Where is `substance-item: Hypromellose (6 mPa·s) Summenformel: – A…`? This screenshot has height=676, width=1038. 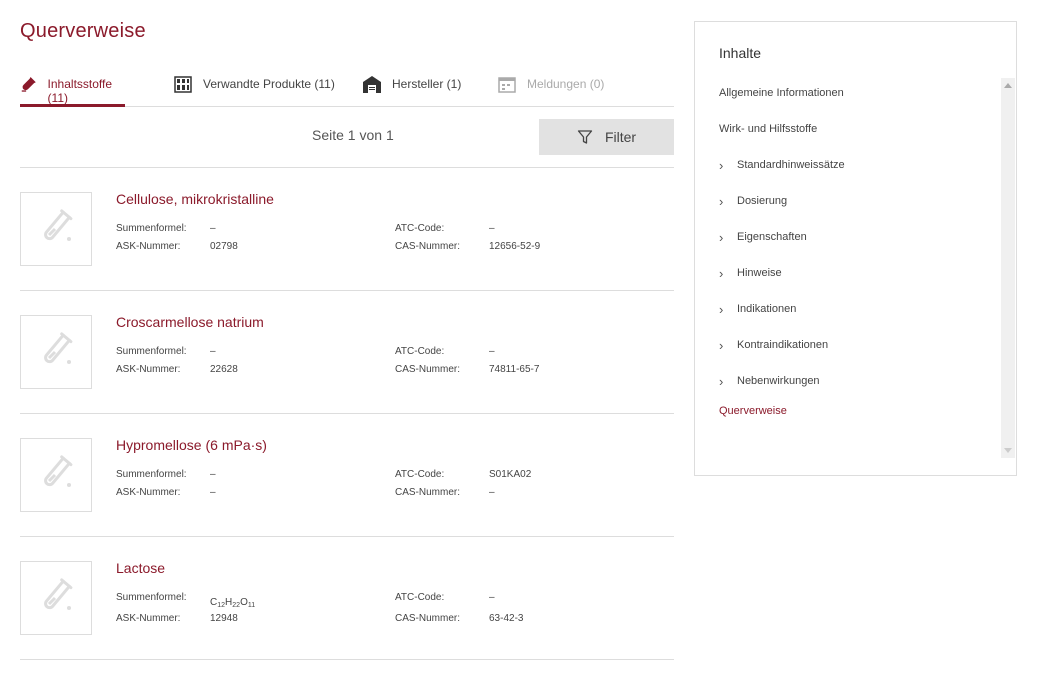 substance-item: Hypromellose (6 mPa·s) Summenformel: – A… is located at coordinates (347, 475).